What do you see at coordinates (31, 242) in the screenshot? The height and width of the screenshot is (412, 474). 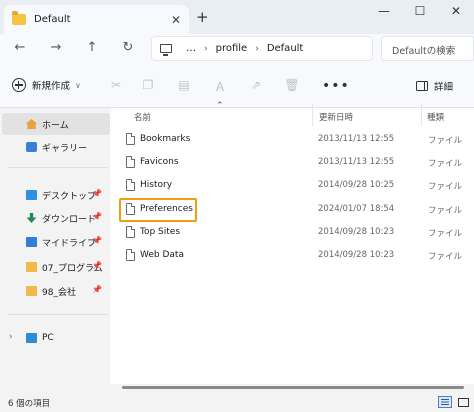 I see `drive-icon` at bounding box center [31, 242].